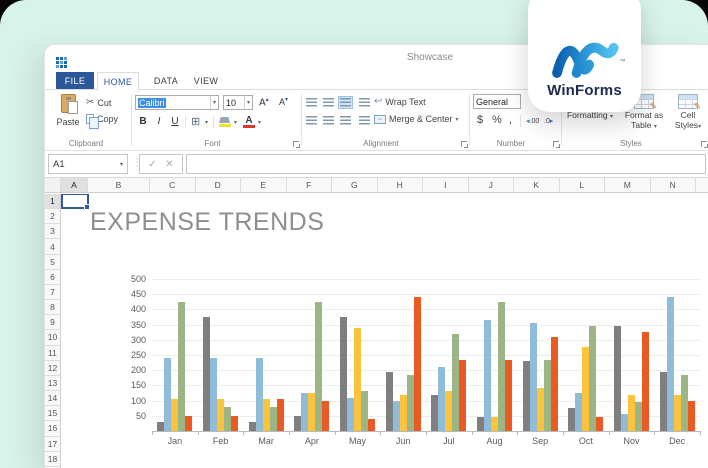  Describe the element at coordinates (688, 112) in the screenshot. I see `cell-styles-button: Cell Styles▾` at that location.